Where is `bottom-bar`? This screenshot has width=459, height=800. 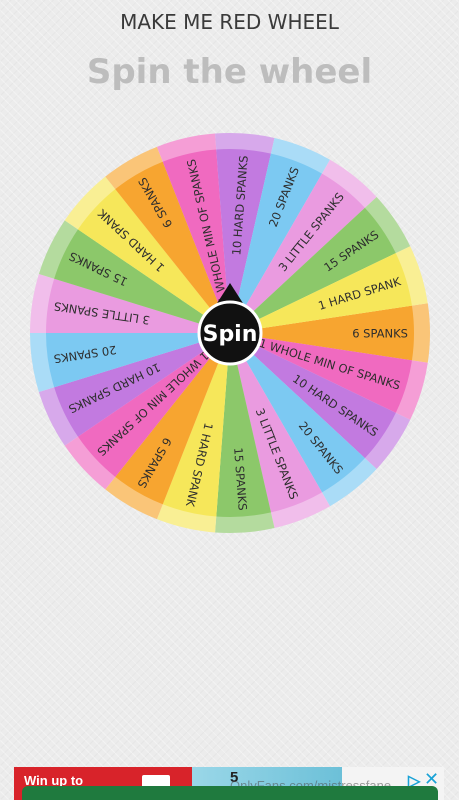 bottom-bar is located at coordinates (230, 793).